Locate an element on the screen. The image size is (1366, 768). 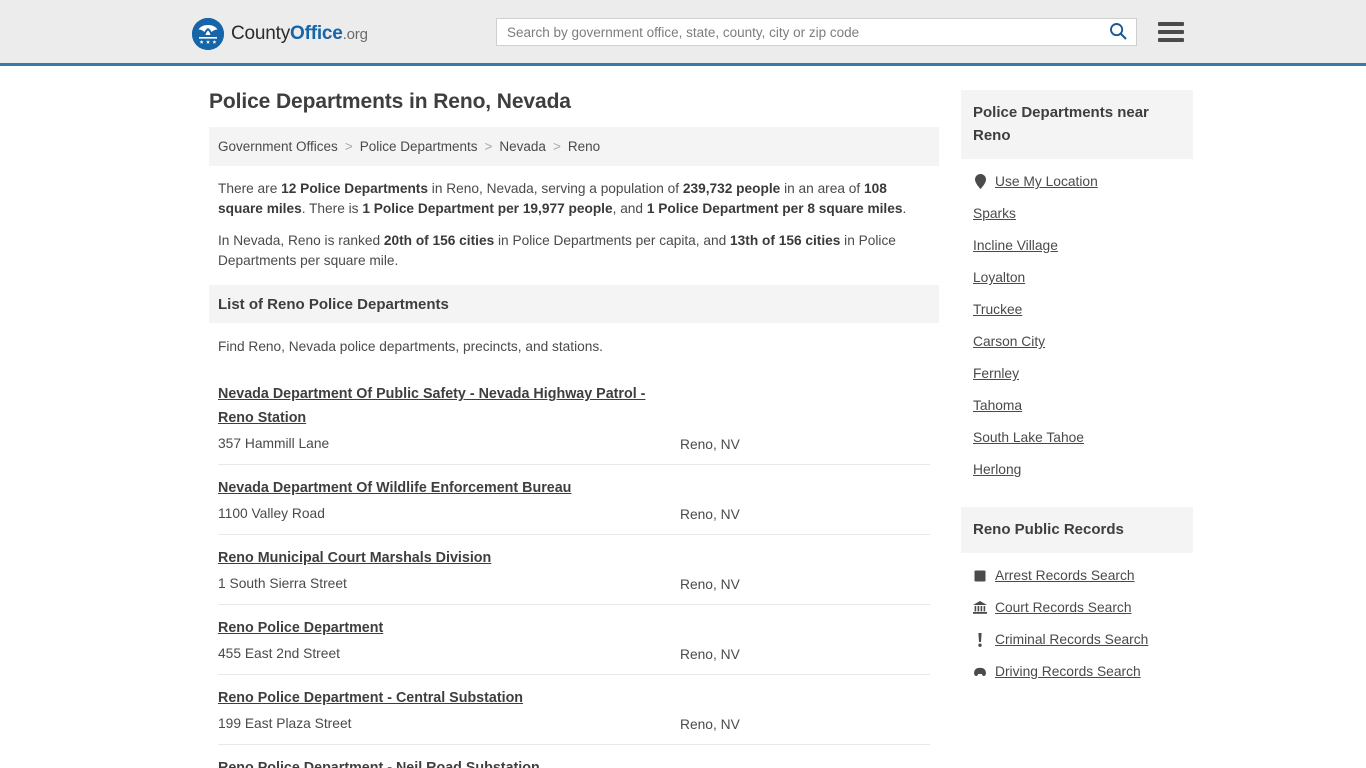
sidebar-link-label: Incline Village is located at coordinates (1015, 245).